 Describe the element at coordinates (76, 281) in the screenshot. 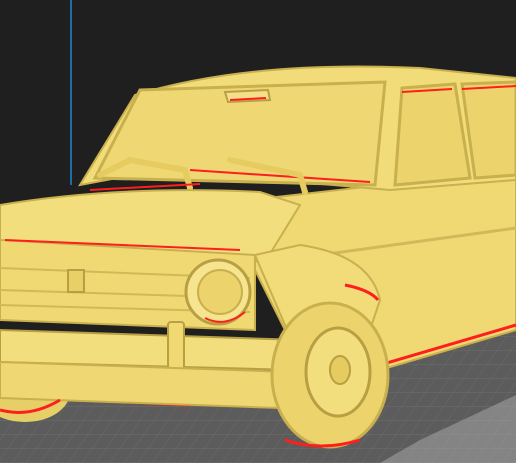

I see `front-badge` at that location.